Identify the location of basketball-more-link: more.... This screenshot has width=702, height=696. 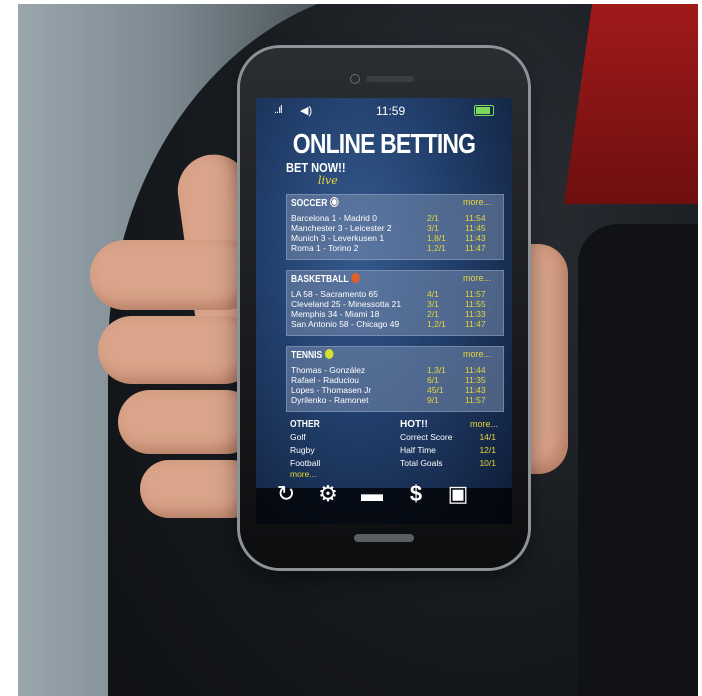
(477, 278).